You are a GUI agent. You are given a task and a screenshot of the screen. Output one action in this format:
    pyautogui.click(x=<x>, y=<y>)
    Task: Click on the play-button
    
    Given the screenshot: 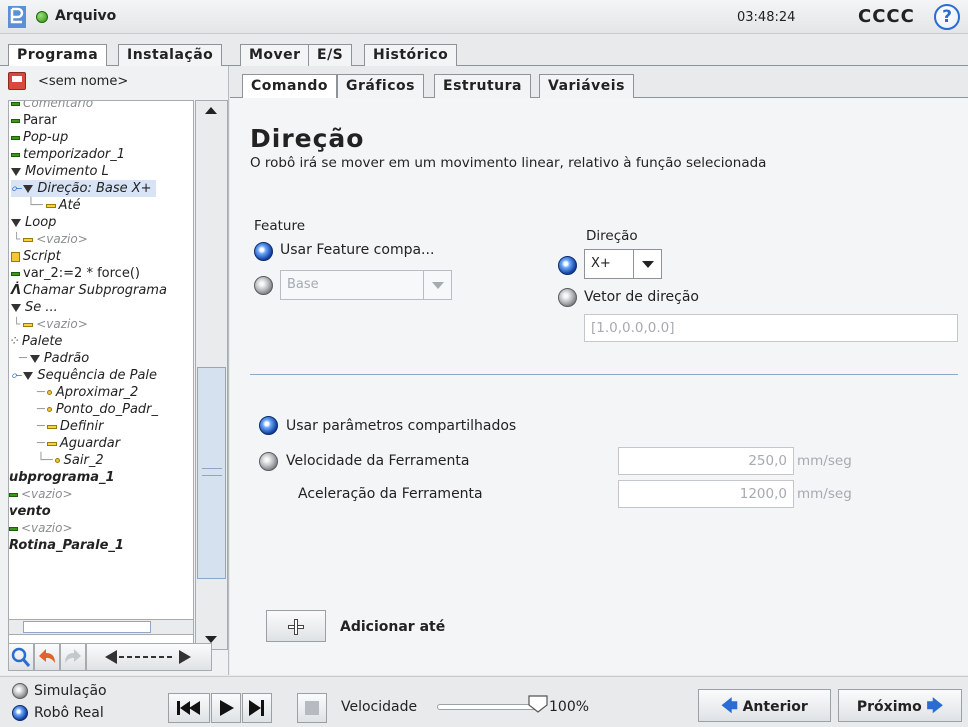 What is the action you would take?
    pyautogui.click(x=226, y=708)
    